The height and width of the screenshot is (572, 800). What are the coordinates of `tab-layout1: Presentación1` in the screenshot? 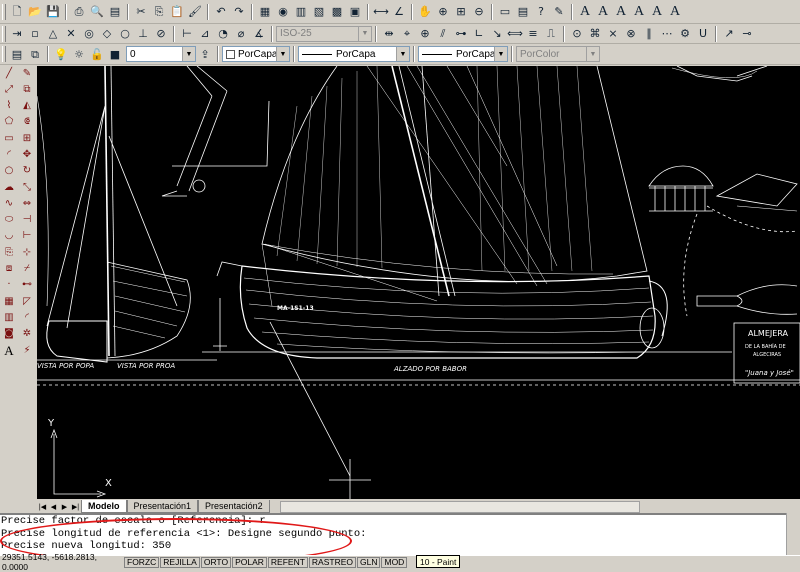 It's located at (162, 506).